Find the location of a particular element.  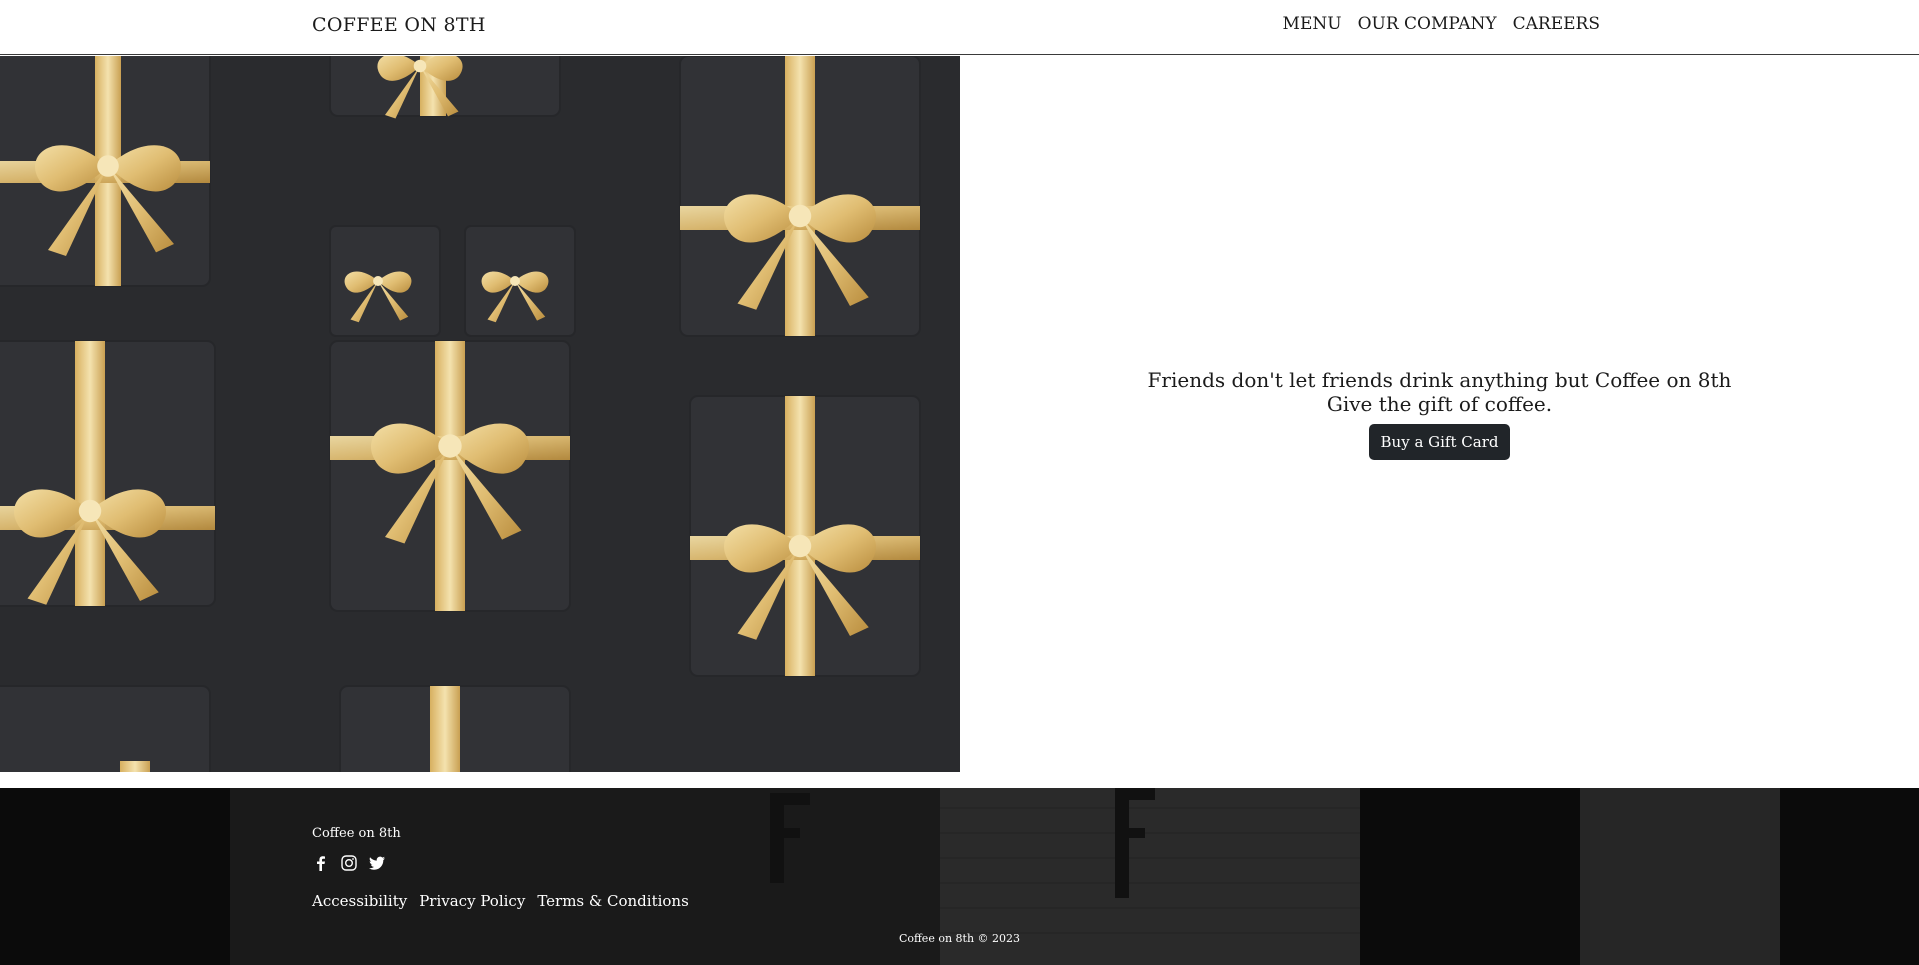

nav-link-menu: MENU is located at coordinates (1312, 24).